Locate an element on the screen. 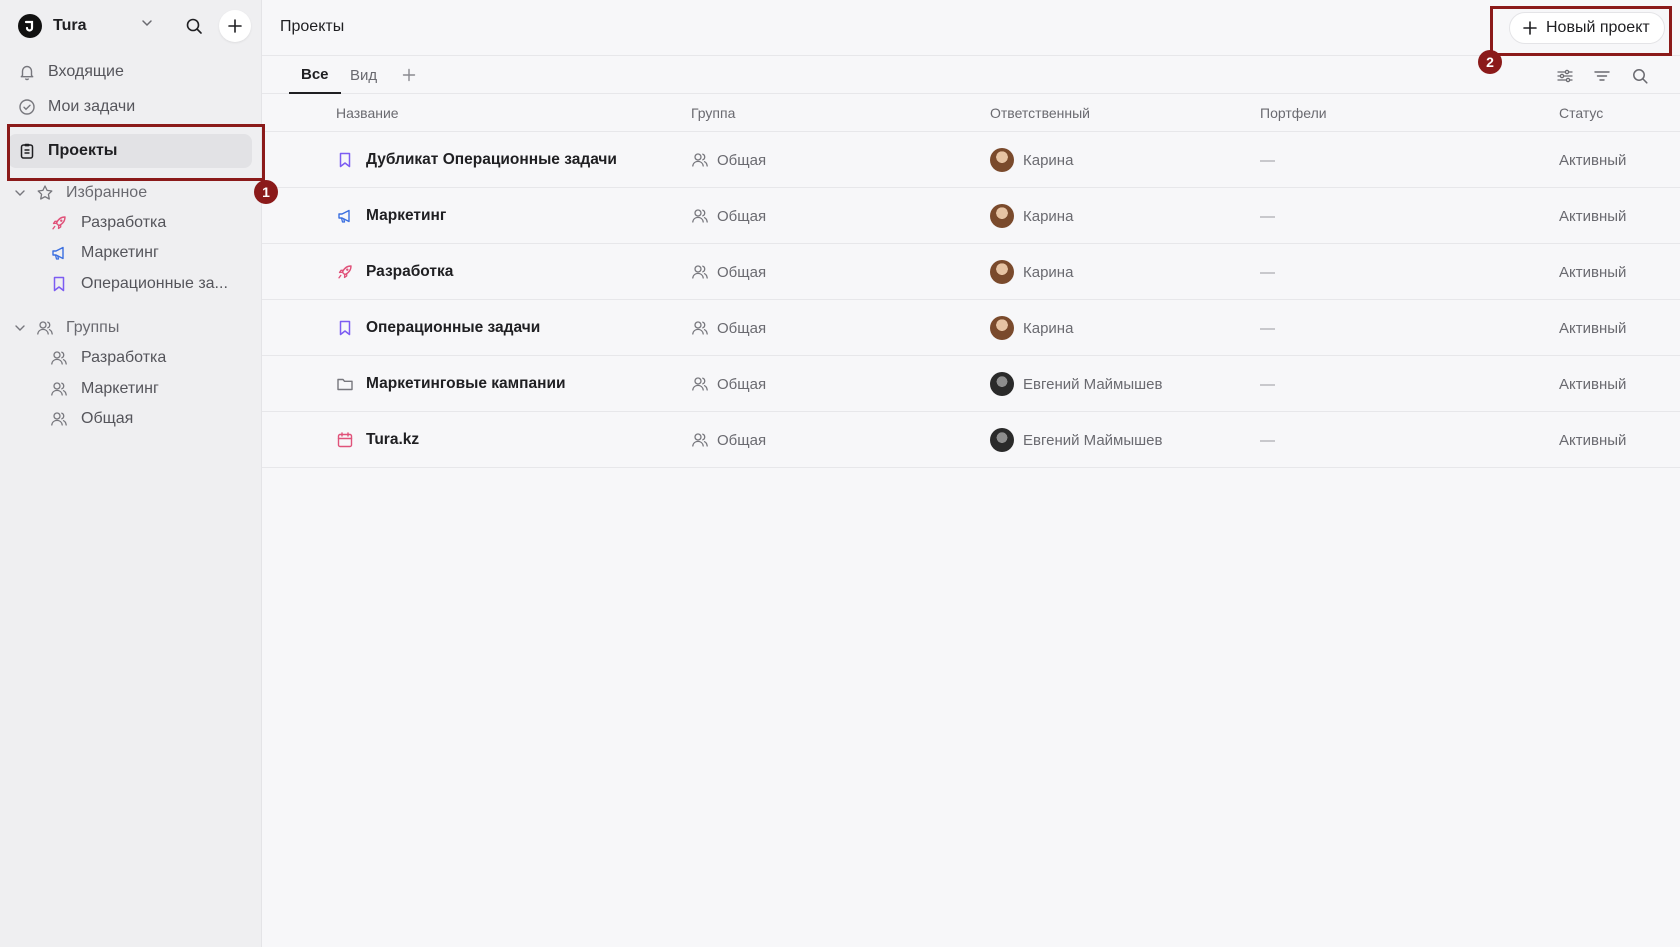 The image size is (1680, 947). table-row: Разработка Общая Карина — Активный is located at coordinates (971, 272).